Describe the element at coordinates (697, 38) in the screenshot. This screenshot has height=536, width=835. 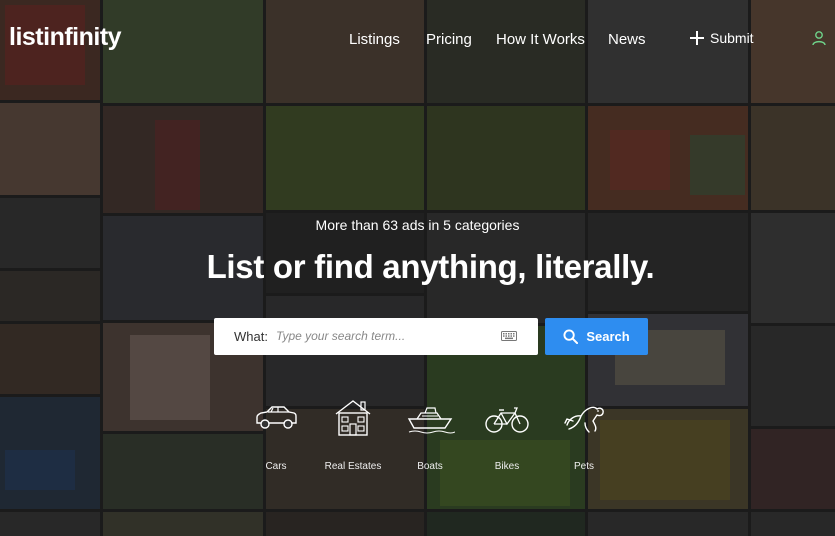
I see `plus-icon` at that location.